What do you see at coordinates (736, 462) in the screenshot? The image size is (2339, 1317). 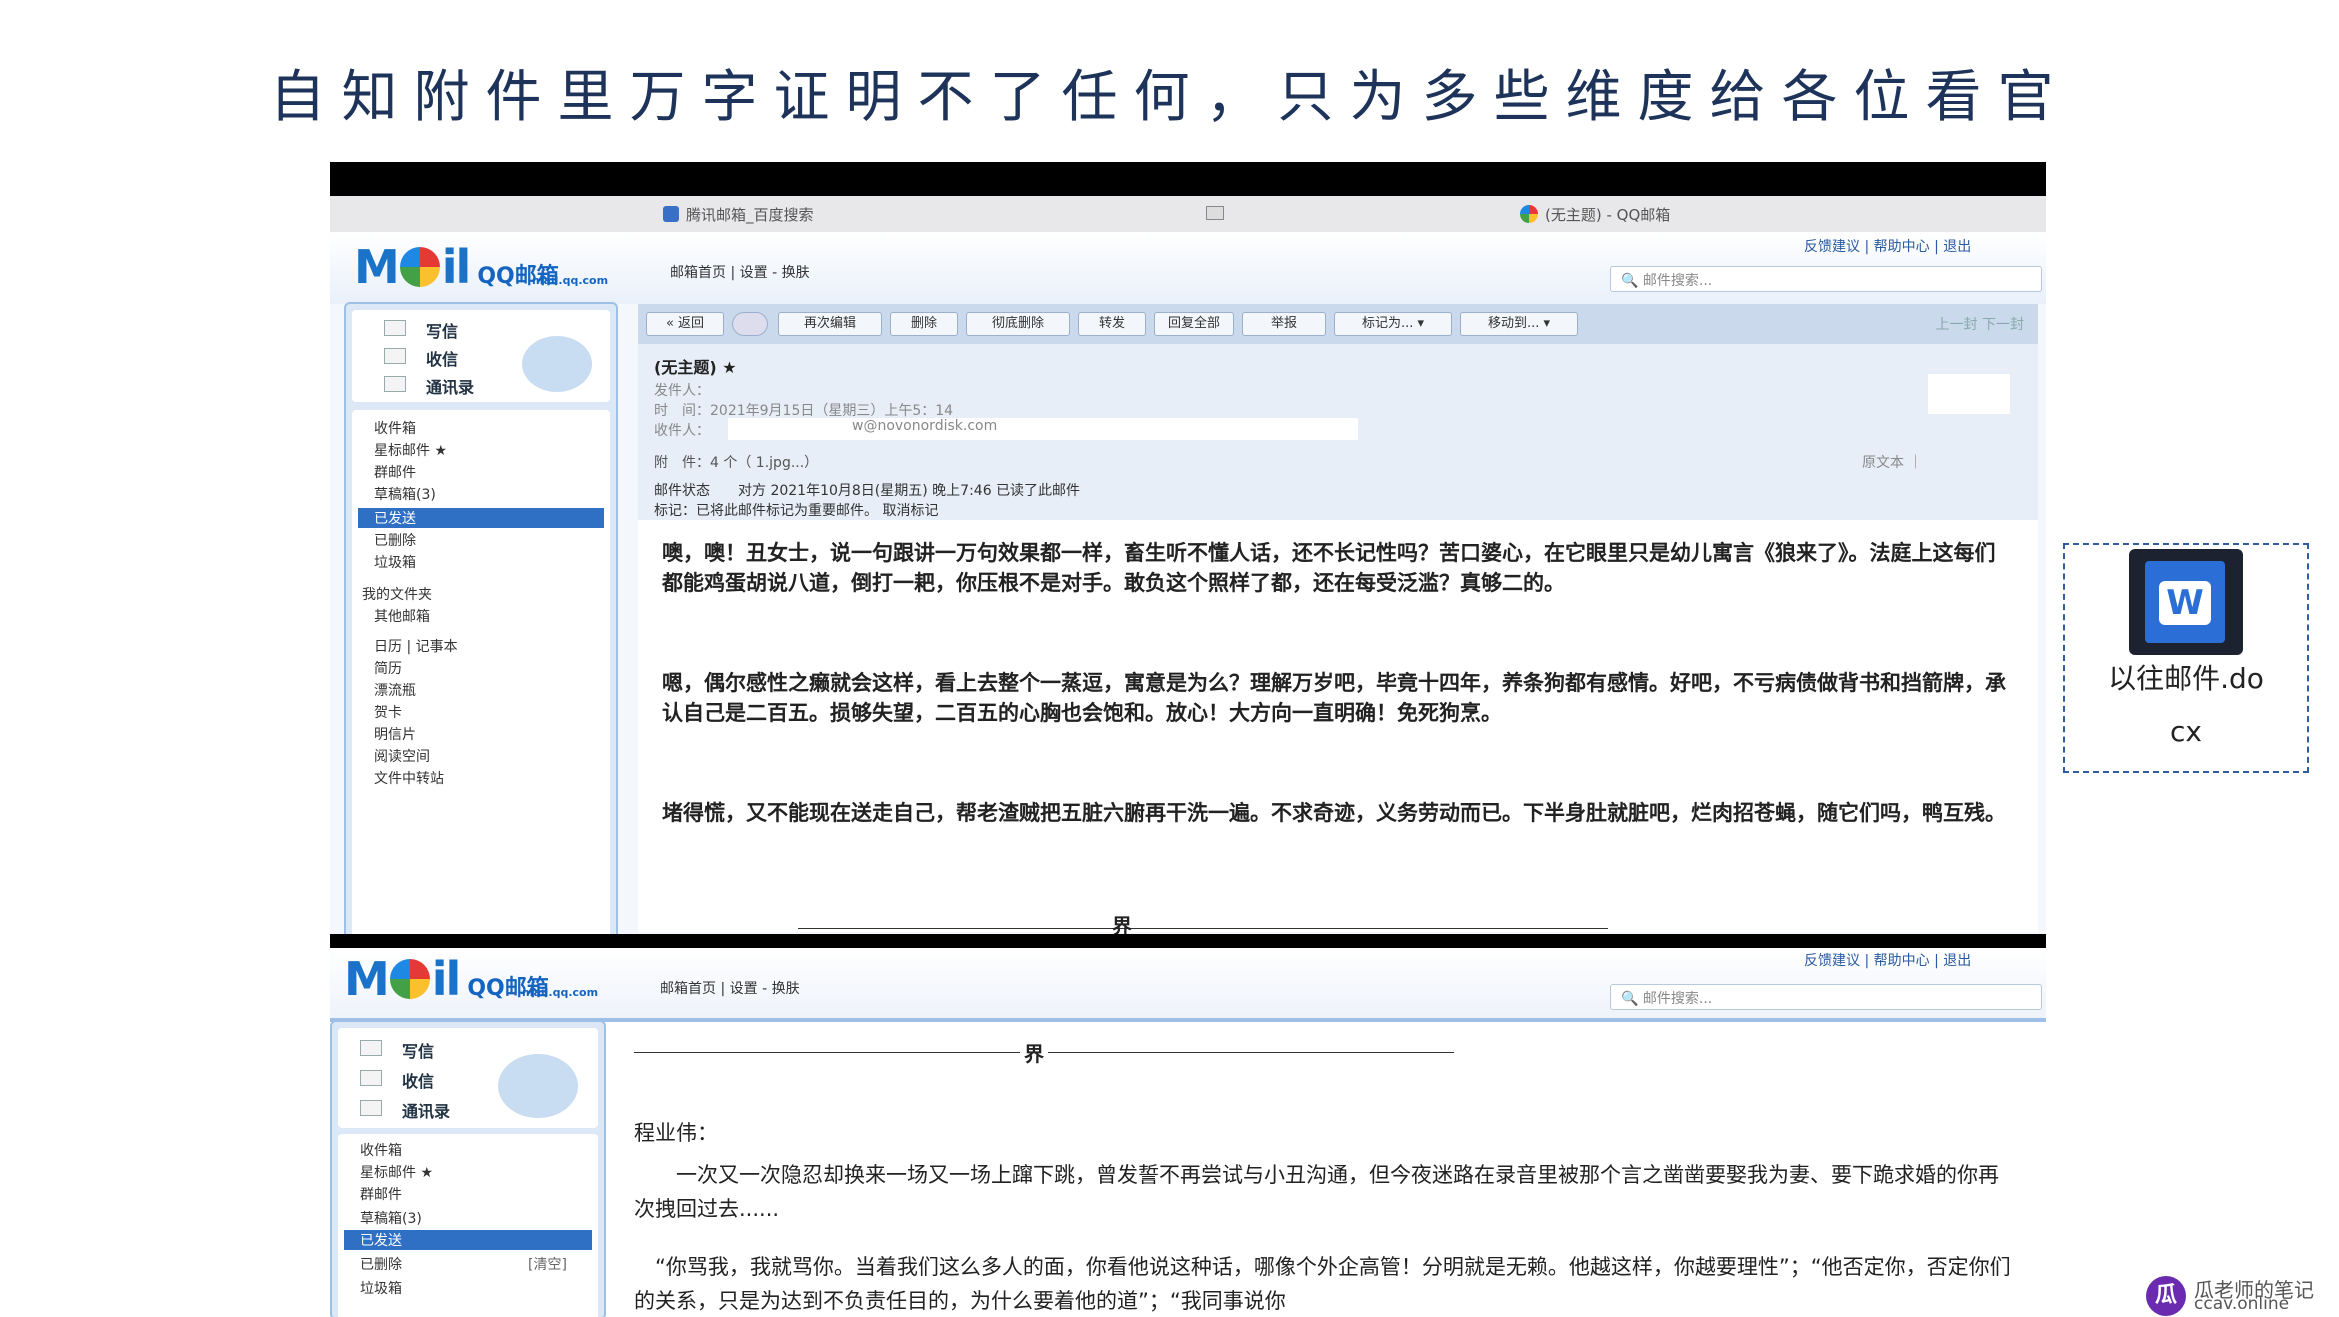 I see `mail-attachments: 附 件：4 个（ 1.jpg...）` at bounding box center [736, 462].